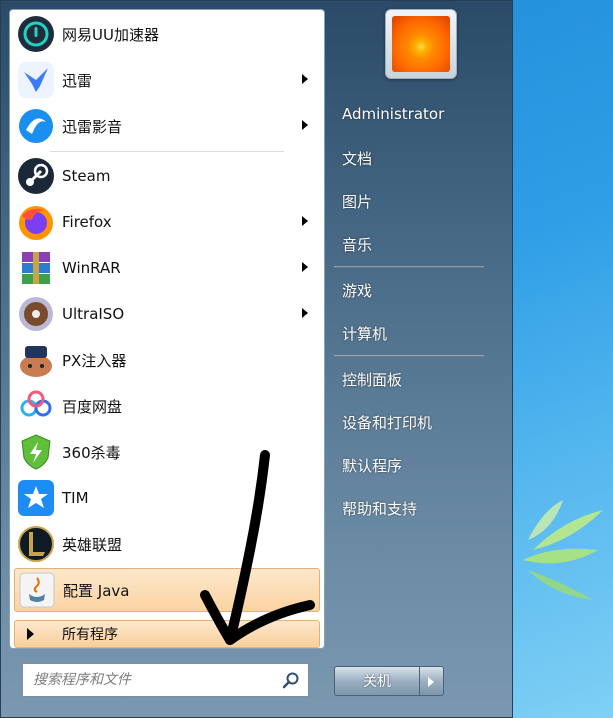 Image resolution: width=613 pixels, height=718 pixels. I want to click on program-label: 英雄联盟, so click(92, 544).